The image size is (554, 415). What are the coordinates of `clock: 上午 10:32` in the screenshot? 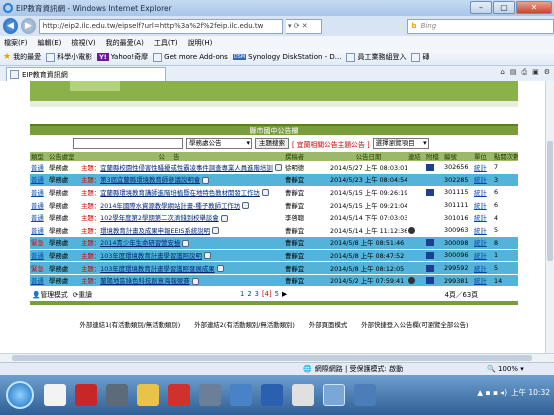 It's located at (530, 392).